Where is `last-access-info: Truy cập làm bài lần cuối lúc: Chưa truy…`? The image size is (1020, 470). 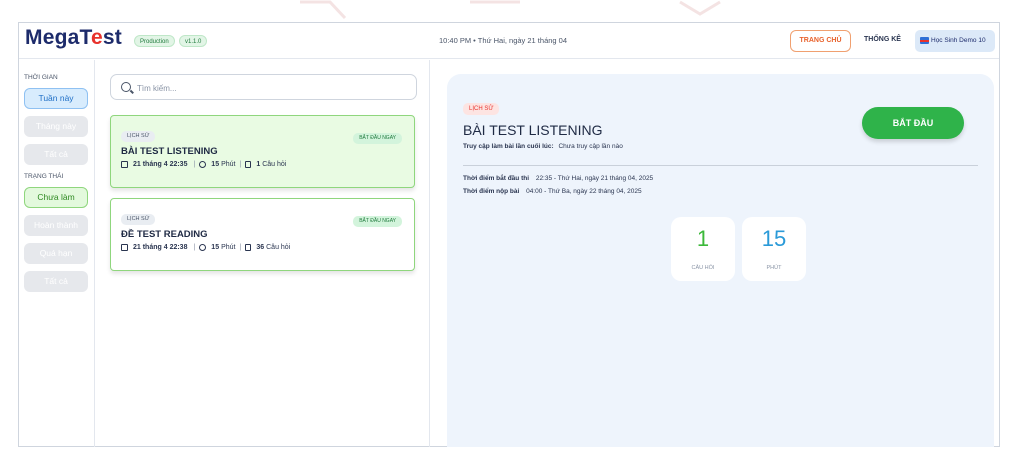 last-access-info: Truy cập làm bài lần cuối lúc: Chưa truy… is located at coordinates (543, 146).